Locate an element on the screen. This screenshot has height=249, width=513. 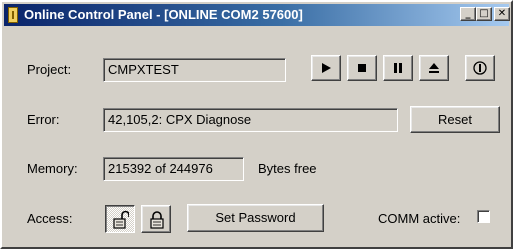
close-button: ✕ is located at coordinates (502, 14).